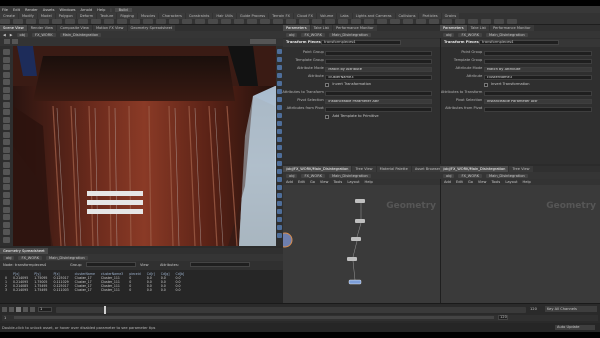  What do you see at coordinates (101, 10) in the screenshot?
I see `menu-help: Help` at bounding box center [101, 10].